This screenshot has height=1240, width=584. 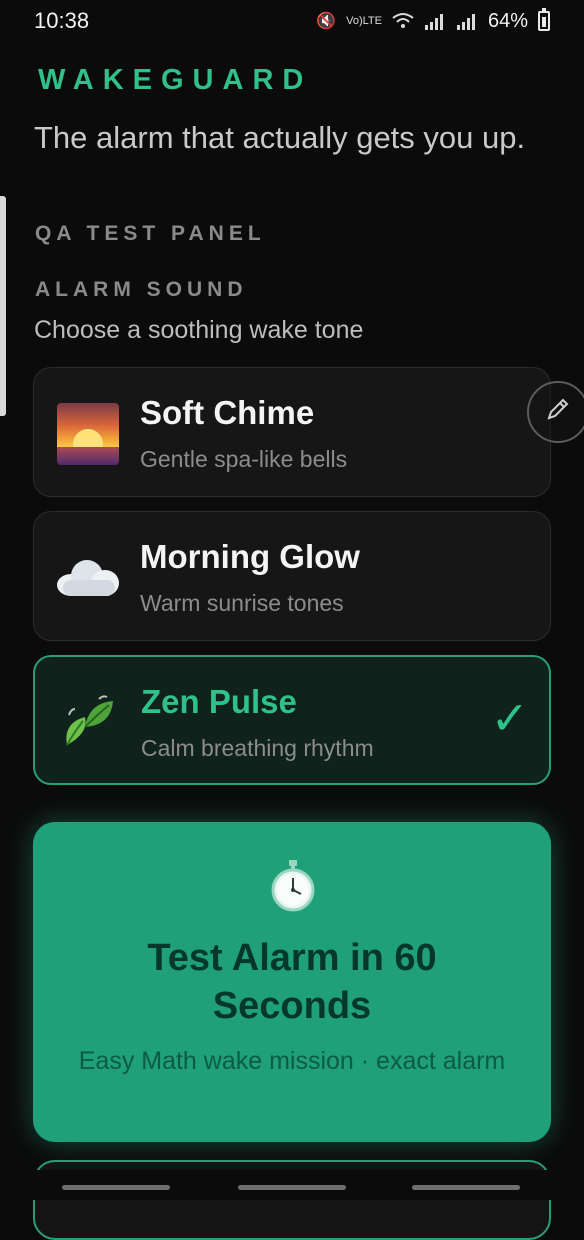 What do you see at coordinates (244, 459) in the screenshot?
I see `tone-subtitle: Gentle spa-like bells` at bounding box center [244, 459].